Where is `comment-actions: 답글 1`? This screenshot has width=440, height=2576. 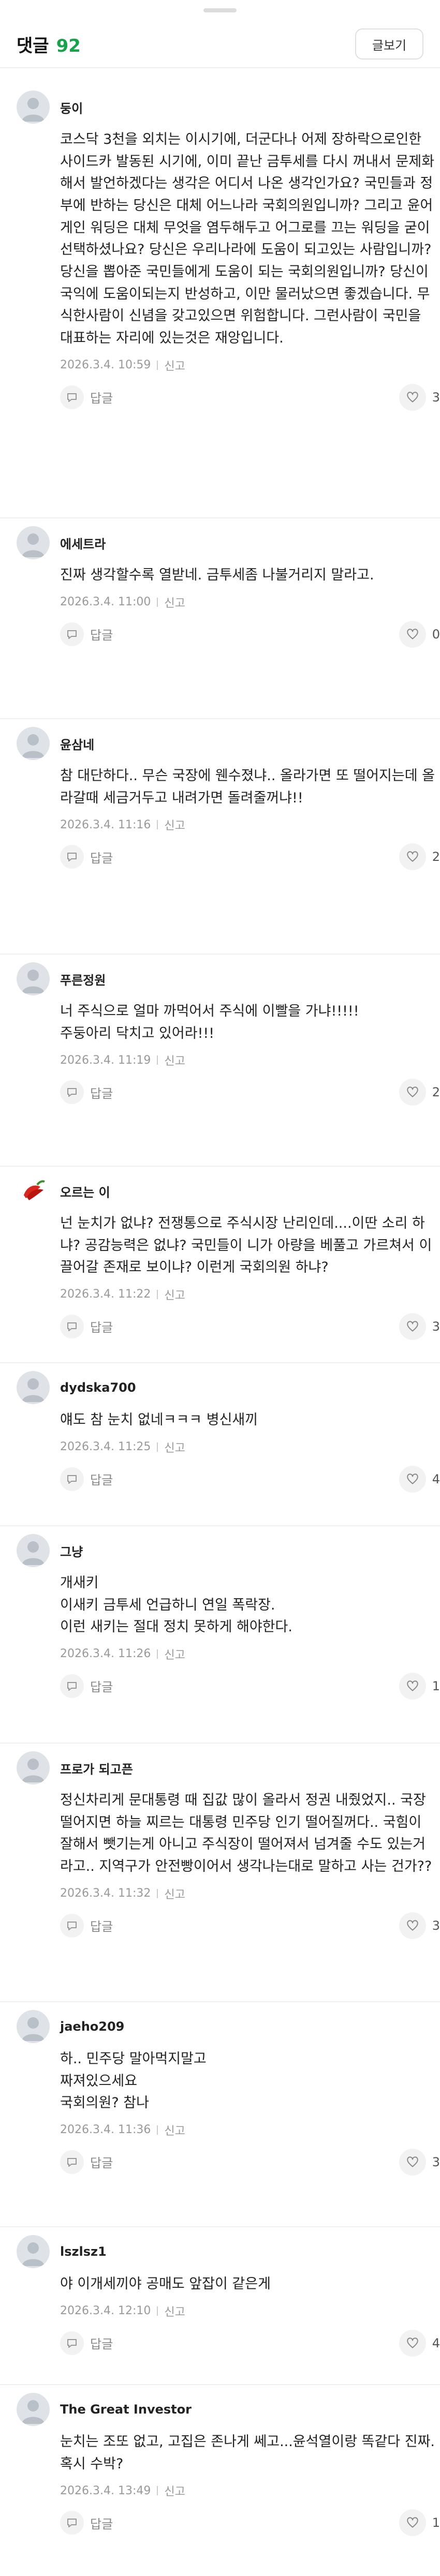
comment-actions: 답글 1 is located at coordinates (250, 2522).